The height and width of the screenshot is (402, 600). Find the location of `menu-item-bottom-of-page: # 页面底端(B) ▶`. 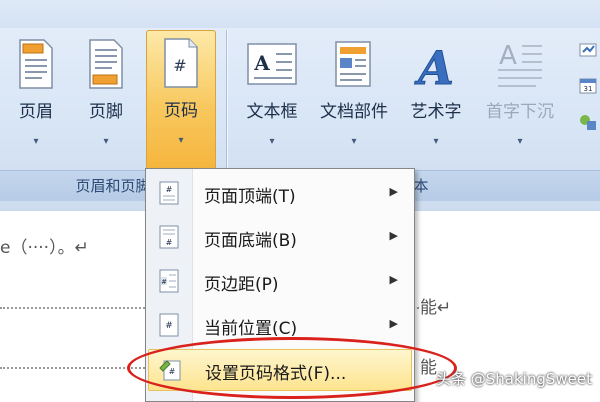

menu-item-bottom-of-page: # 页面底端(B) ▶ is located at coordinates (279, 237).